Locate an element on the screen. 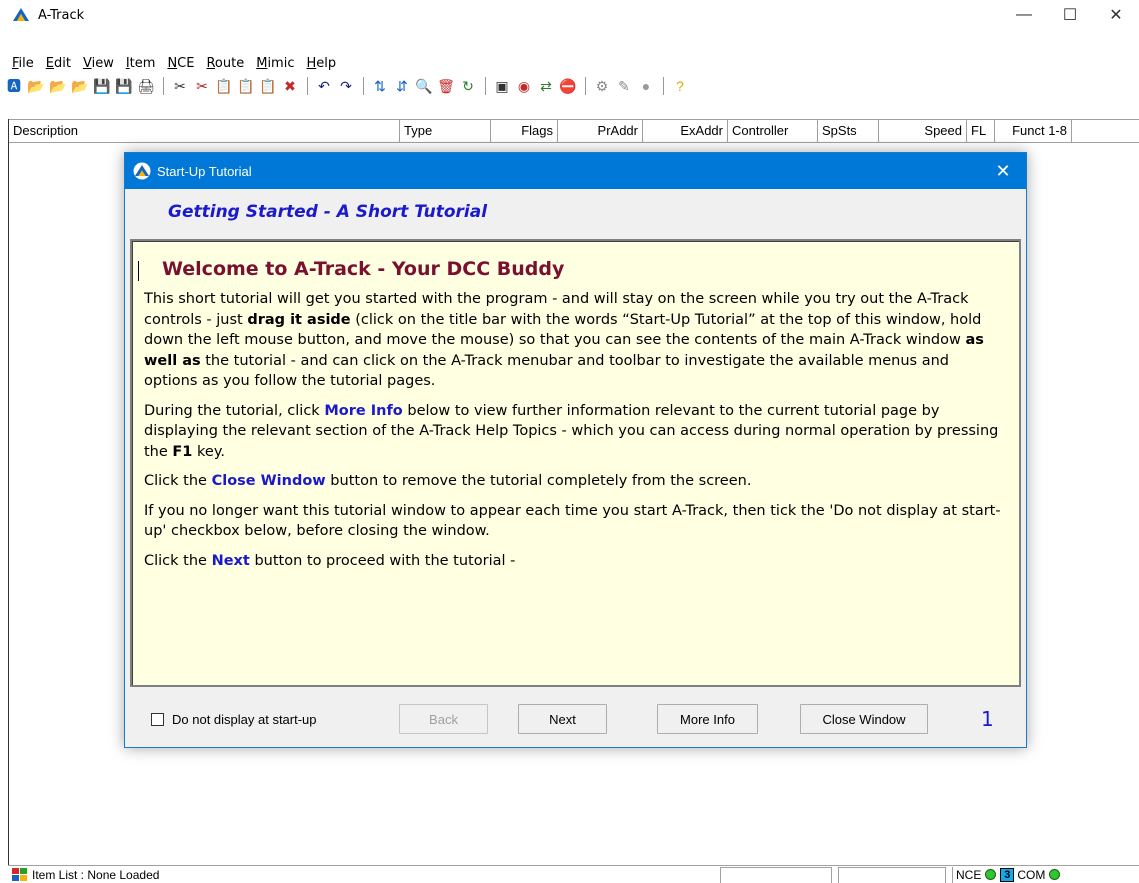 Image resolution: width=1139 pixels, height=883 pixels. main-titlebar: A-Track — ☐ ✕ is located at coordinates (569, 15).